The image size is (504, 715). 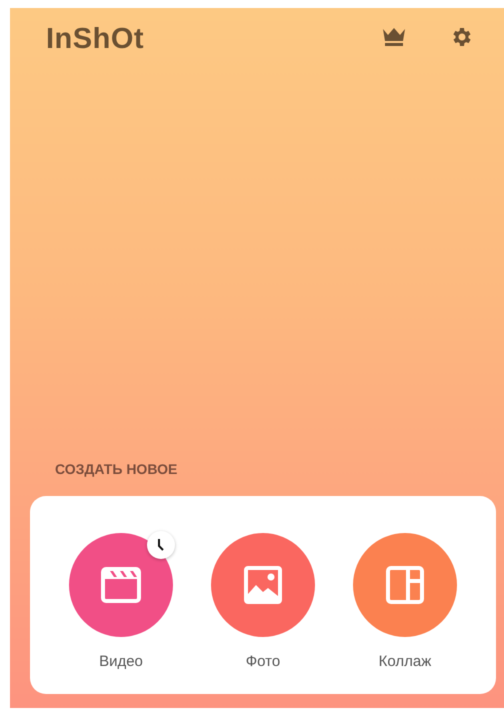 What do you see at coordinates (263, 661) in the screenshot?
I see `item-label: Фото` at bounding box center [263, 661].